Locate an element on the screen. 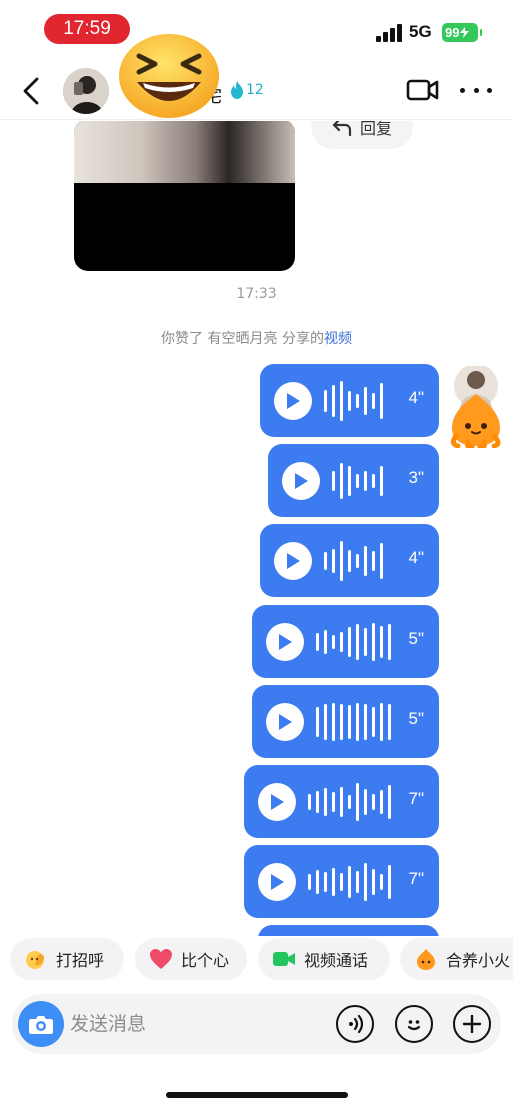 This screenshot has width=513, height=1110. add-button is located at coordinates (472, 1024).